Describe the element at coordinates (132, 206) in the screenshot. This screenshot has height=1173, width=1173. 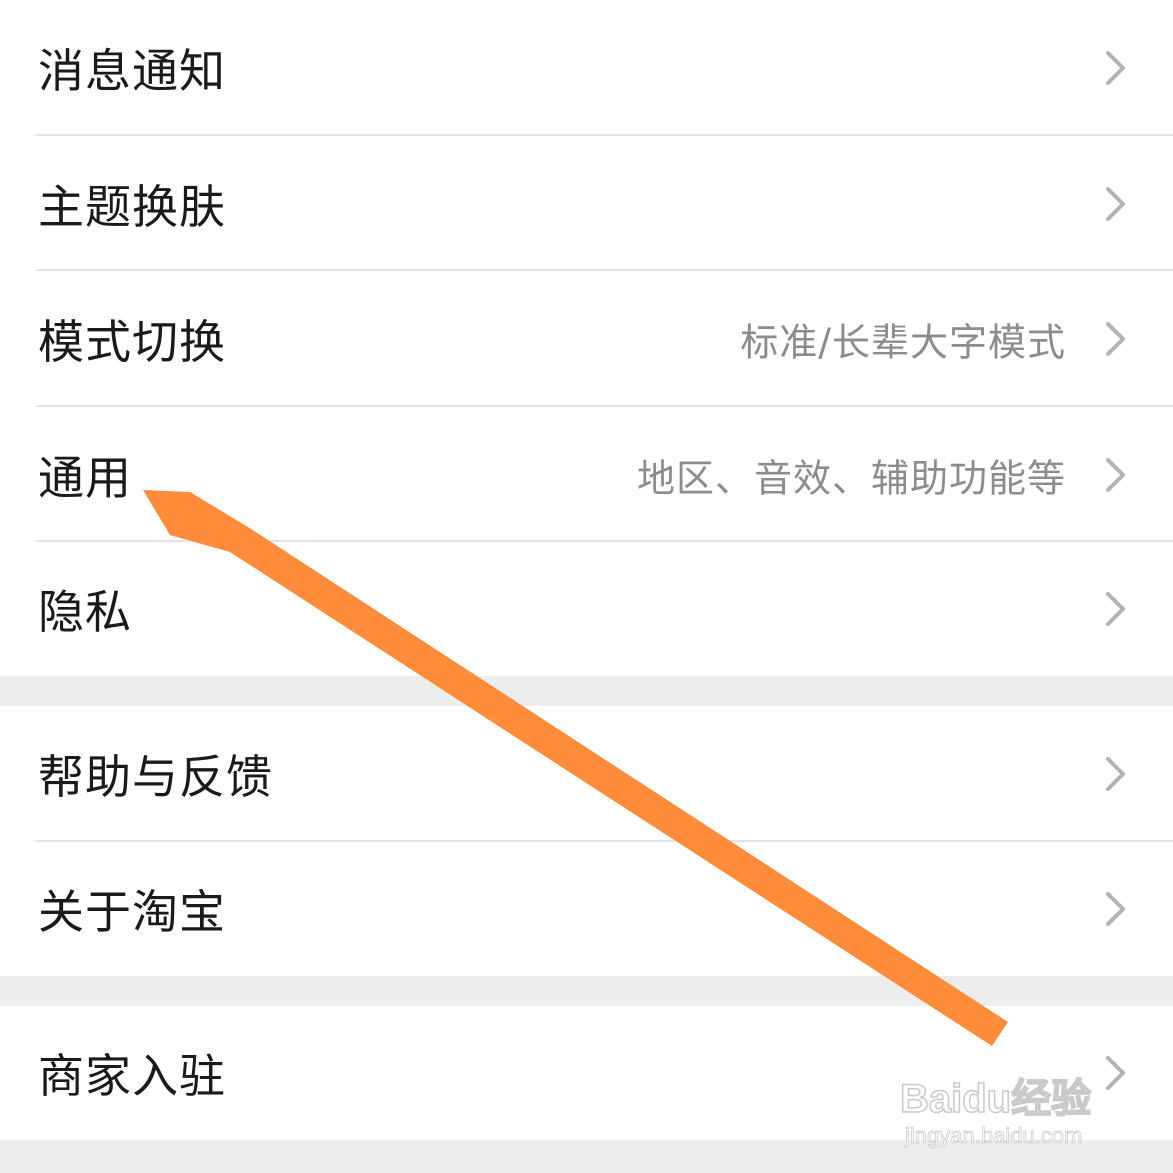
I see `settings-item-label: 主题换肤` at that location.